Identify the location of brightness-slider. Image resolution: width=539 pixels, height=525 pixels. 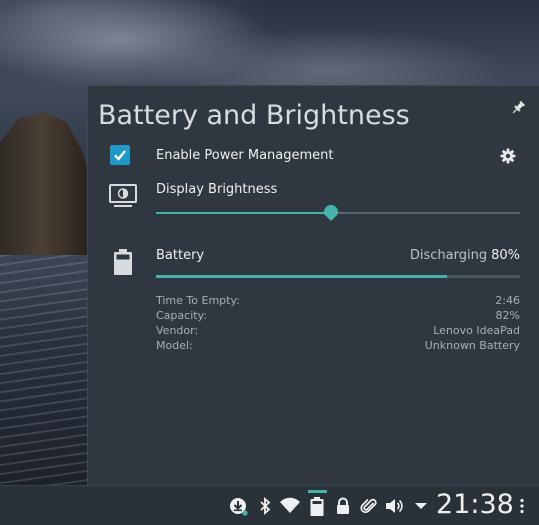
(338, 212).